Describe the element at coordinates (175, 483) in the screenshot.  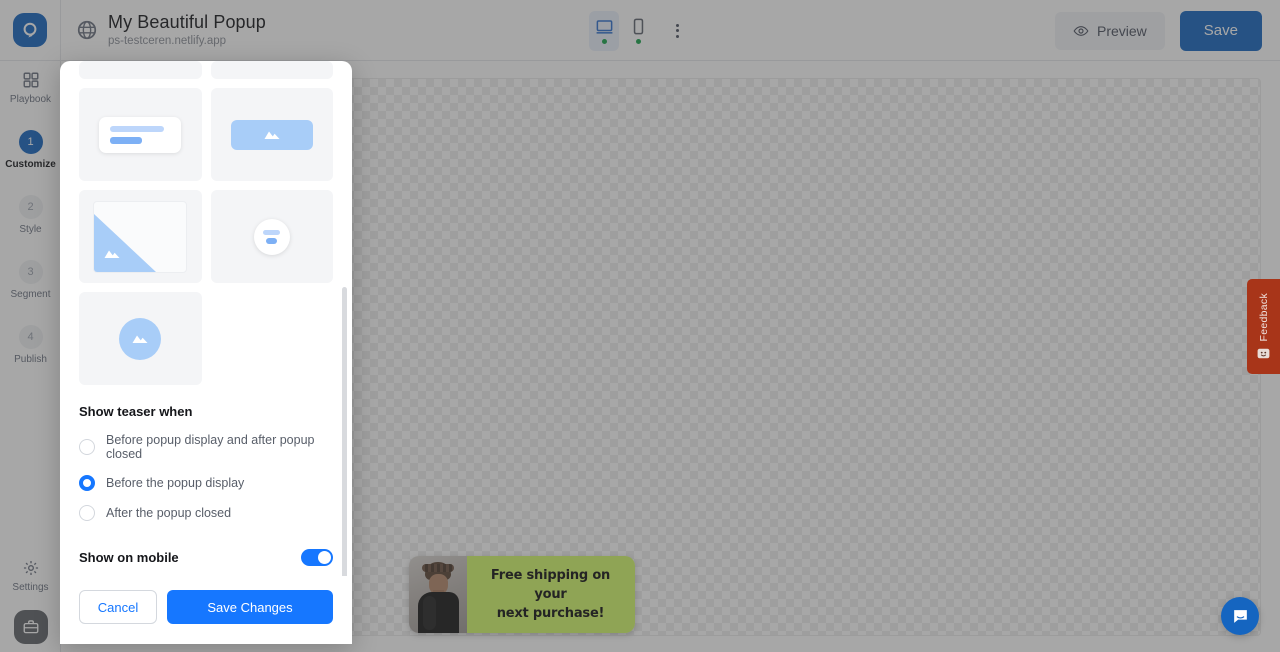
I see `radio-label-before: Before the popup display` at that location.